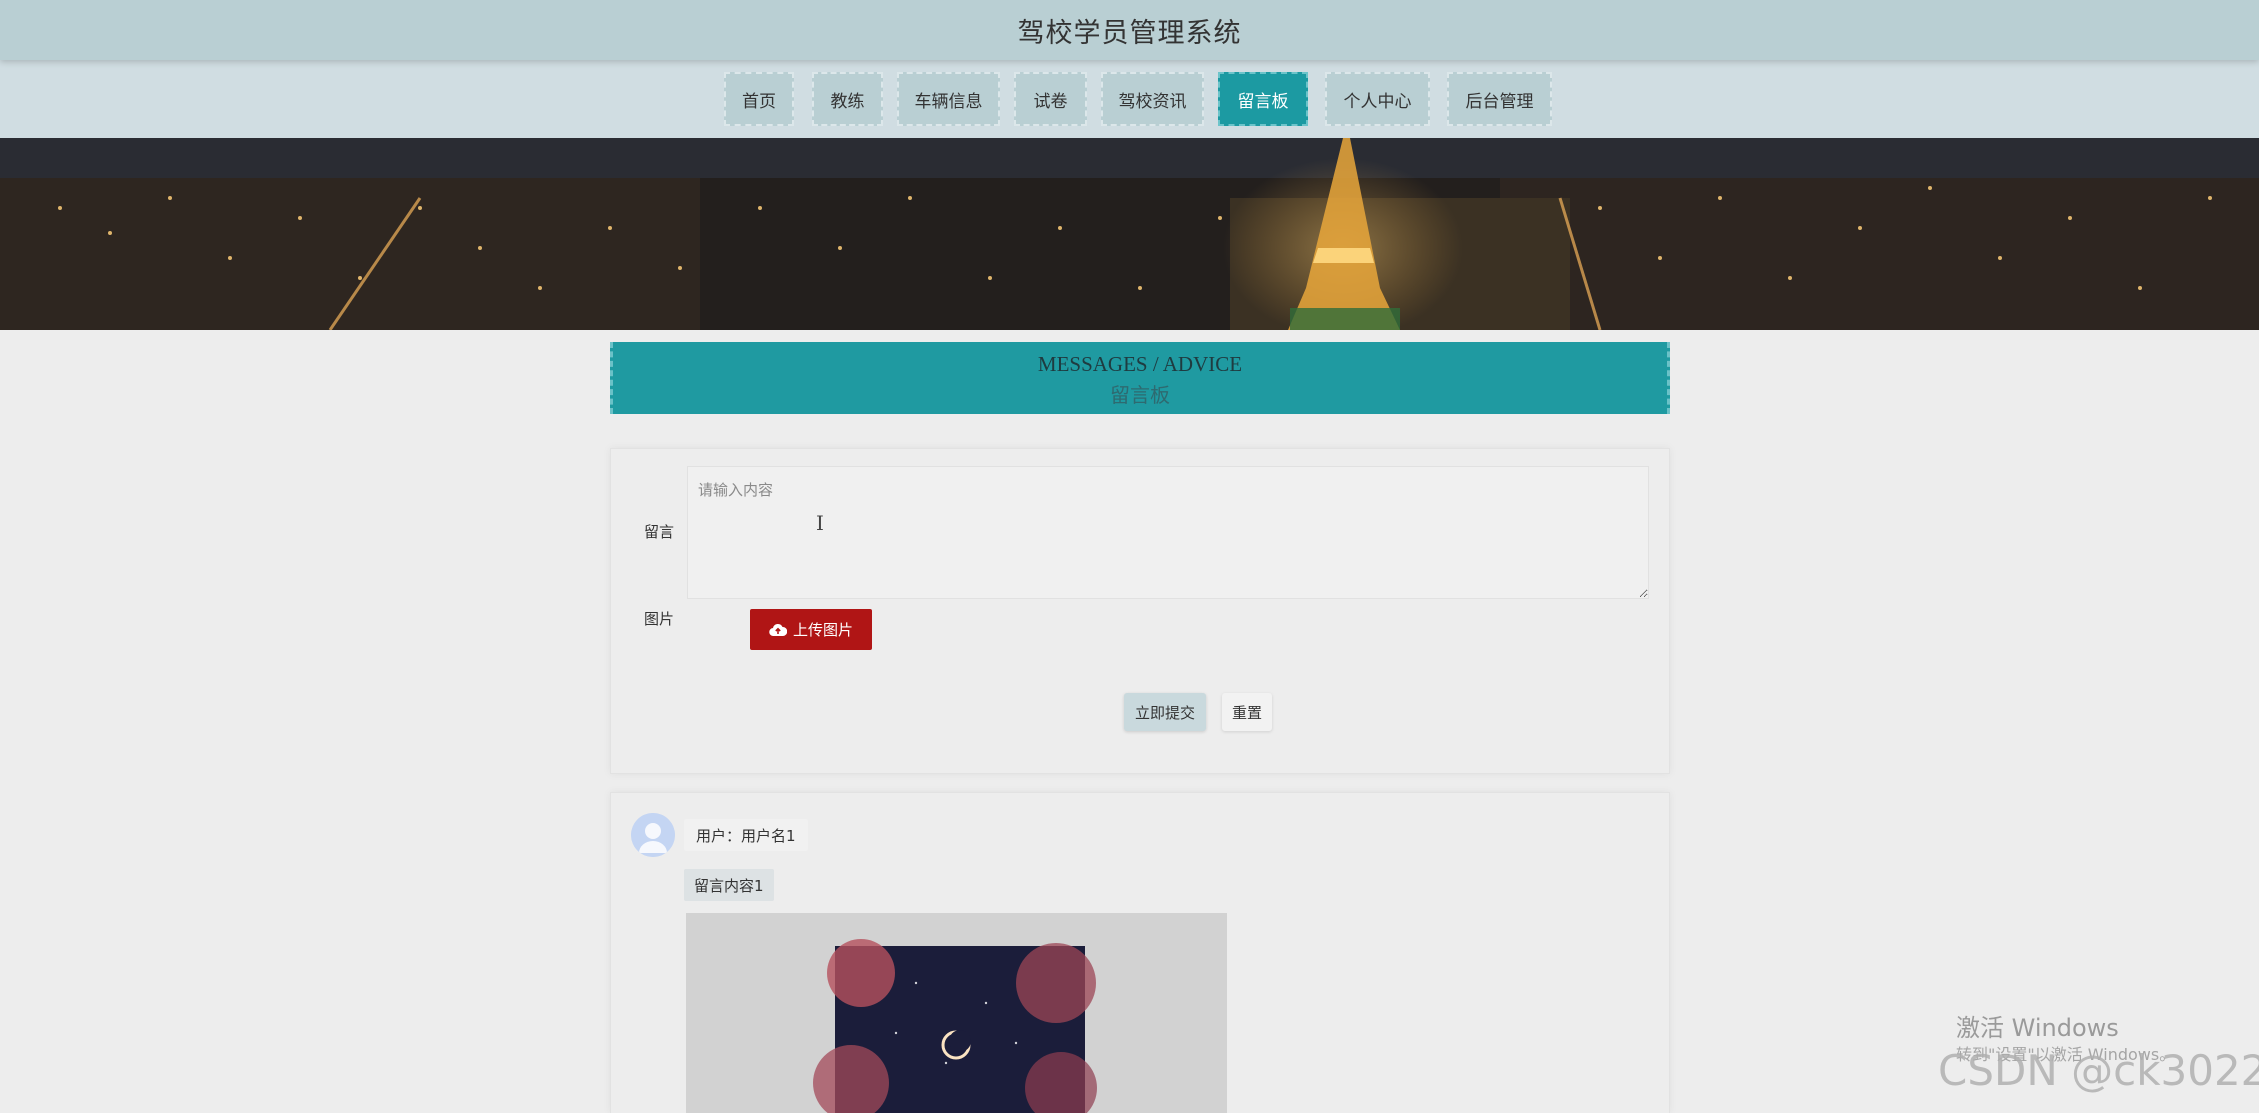  I want to click on nav-item-exam: 试卷, so click(1050, 99).